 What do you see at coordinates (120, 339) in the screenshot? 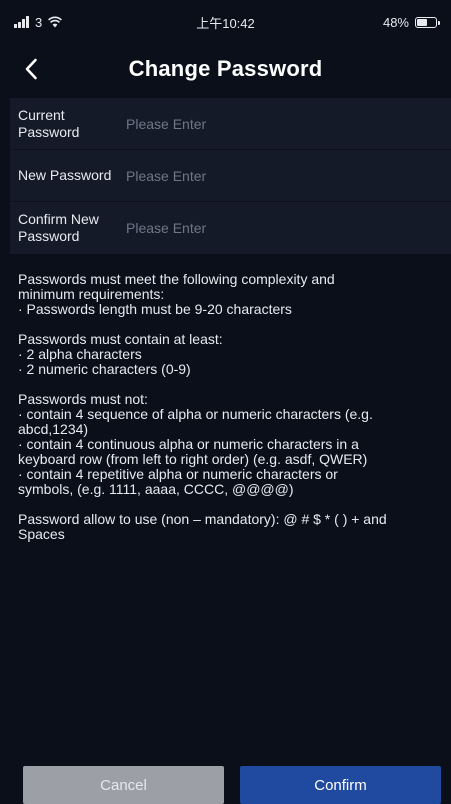
I see `requirements-line: Passwords must contain at least:` at bounding box center [120, 339].